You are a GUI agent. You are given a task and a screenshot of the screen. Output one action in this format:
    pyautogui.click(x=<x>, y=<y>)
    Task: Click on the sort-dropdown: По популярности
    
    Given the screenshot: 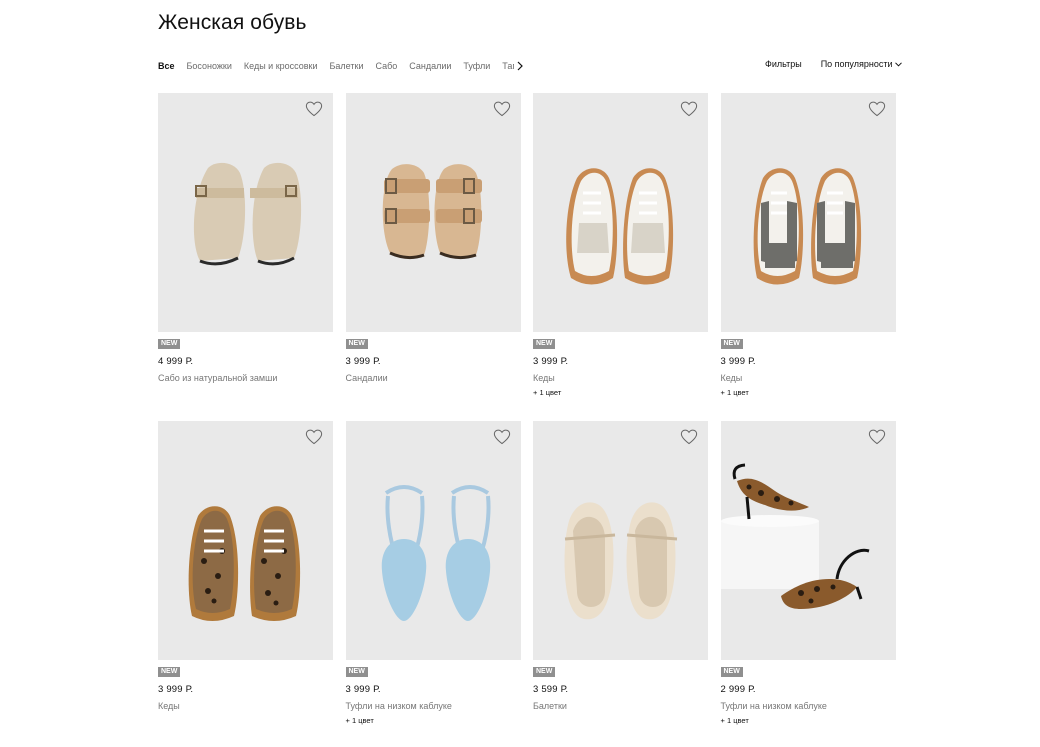 What is the action you would take?
    pyautogui.click(x=861, y=64)
    